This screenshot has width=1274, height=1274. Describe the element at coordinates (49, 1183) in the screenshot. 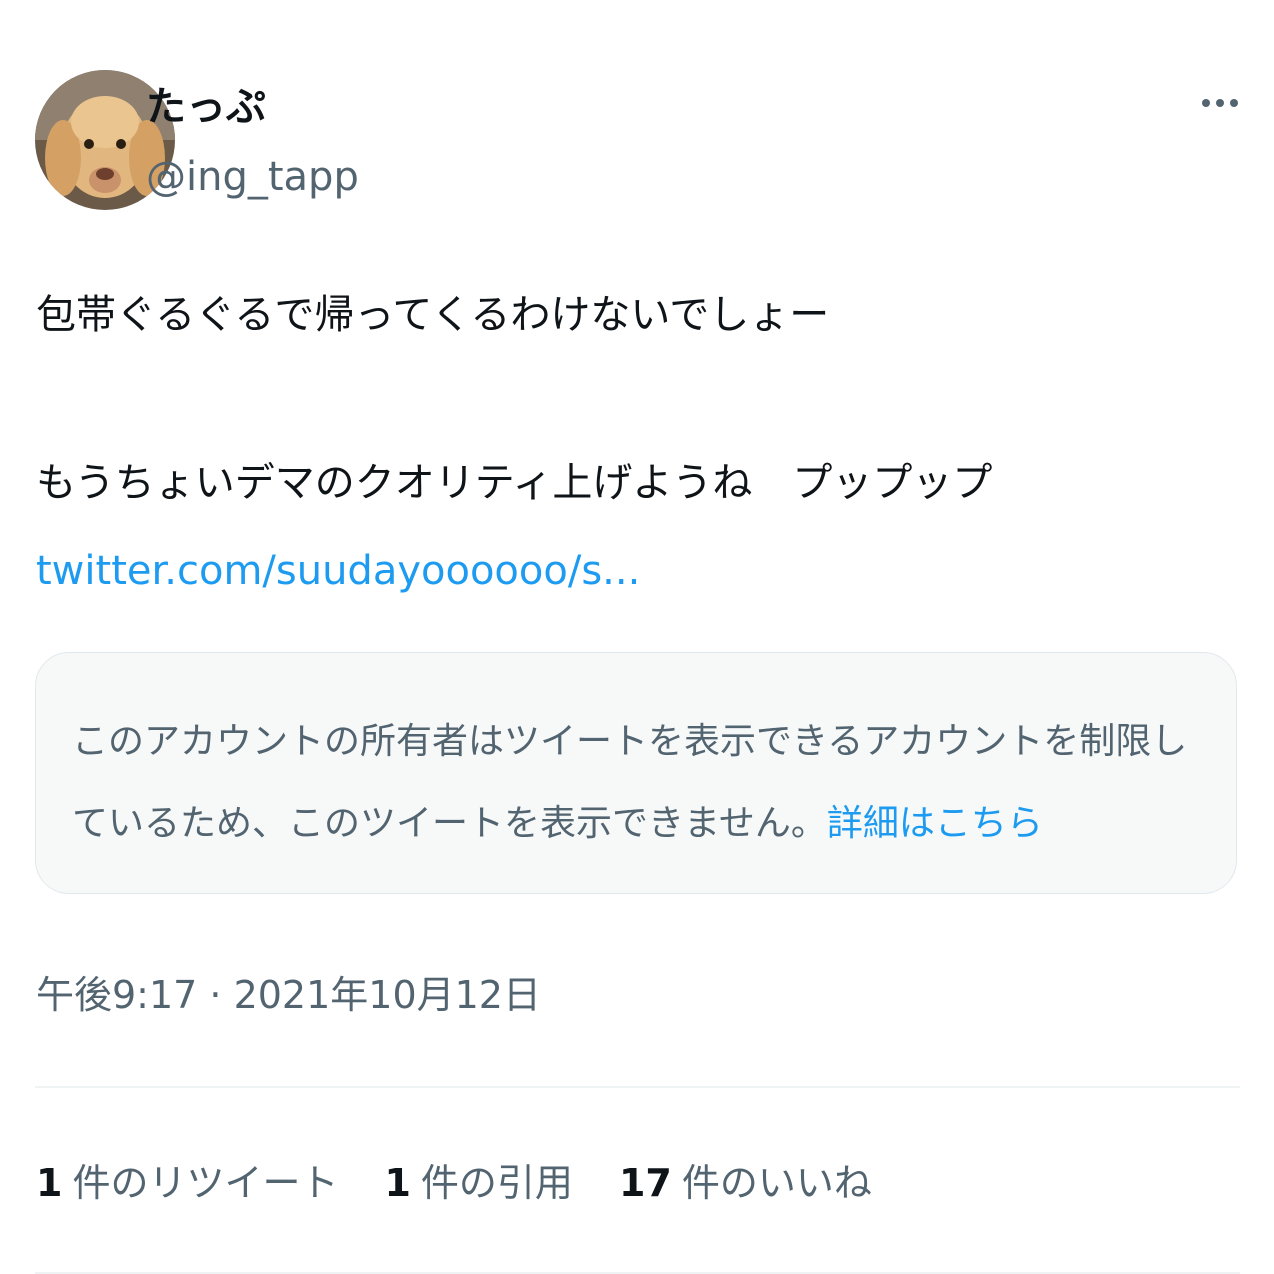

I see `retweet-count: 1` at that location.